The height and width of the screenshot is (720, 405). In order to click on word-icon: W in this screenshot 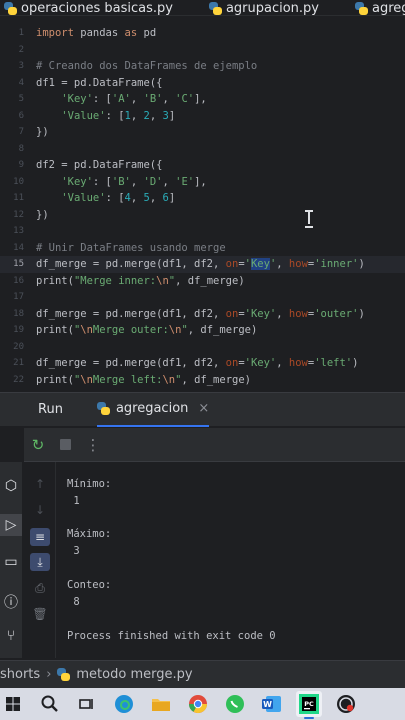, I will do `click(272, 704)`.